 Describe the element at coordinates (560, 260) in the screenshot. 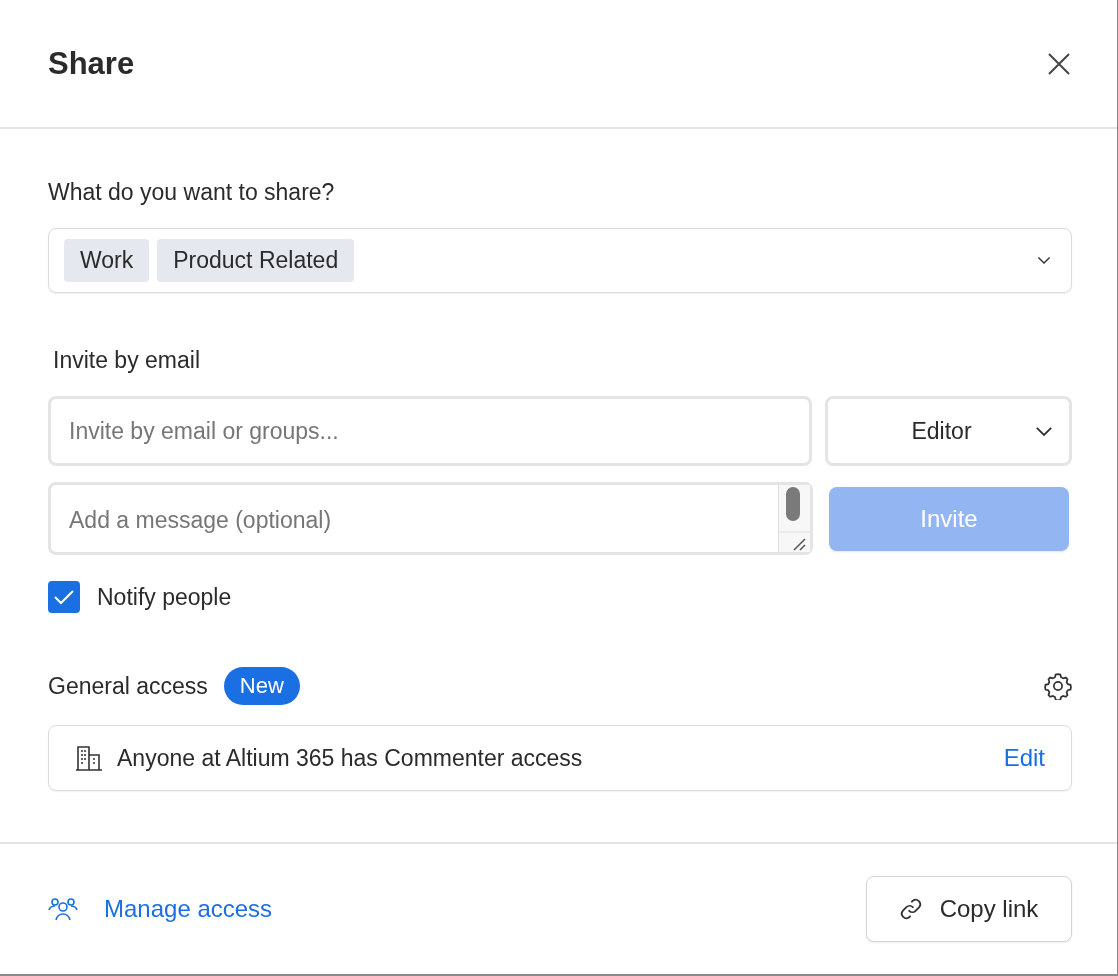

I see `share-select: Work Product Related` at that location.